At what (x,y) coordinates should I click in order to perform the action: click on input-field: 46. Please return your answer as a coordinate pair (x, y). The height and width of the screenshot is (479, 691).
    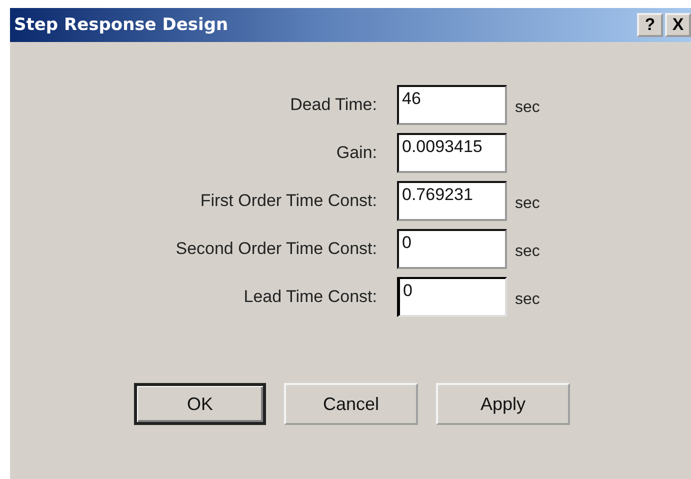
    Looking at the image, I should click on (452, 105).